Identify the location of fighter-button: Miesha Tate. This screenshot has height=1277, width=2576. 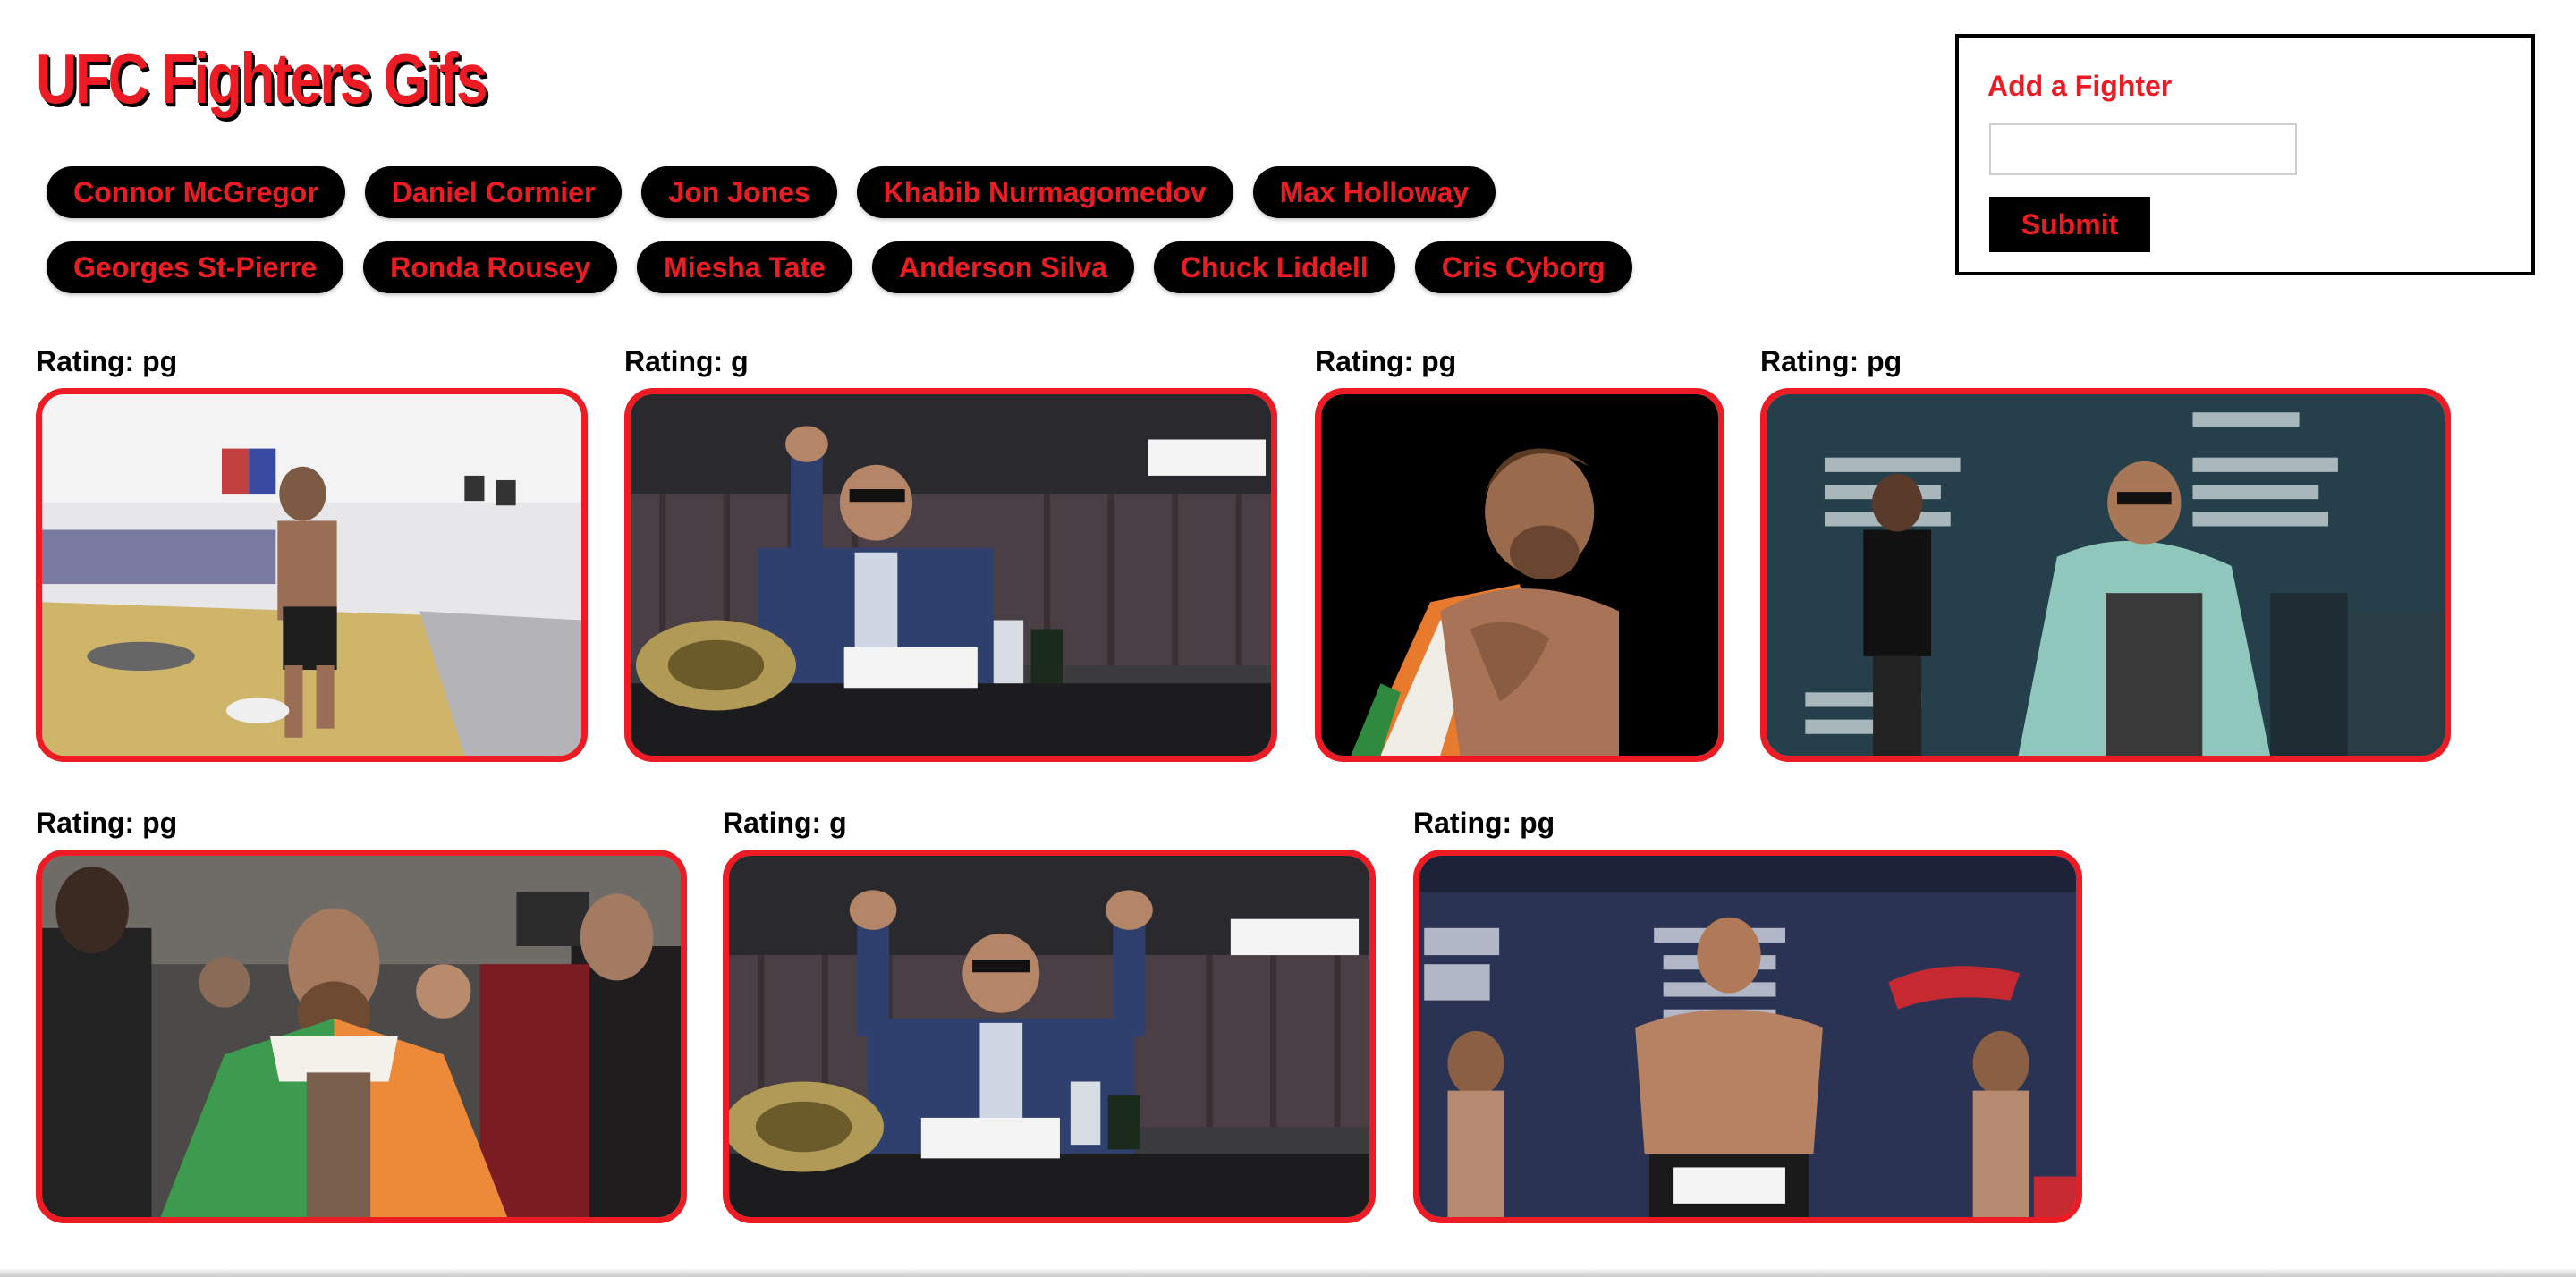
(744, 267).